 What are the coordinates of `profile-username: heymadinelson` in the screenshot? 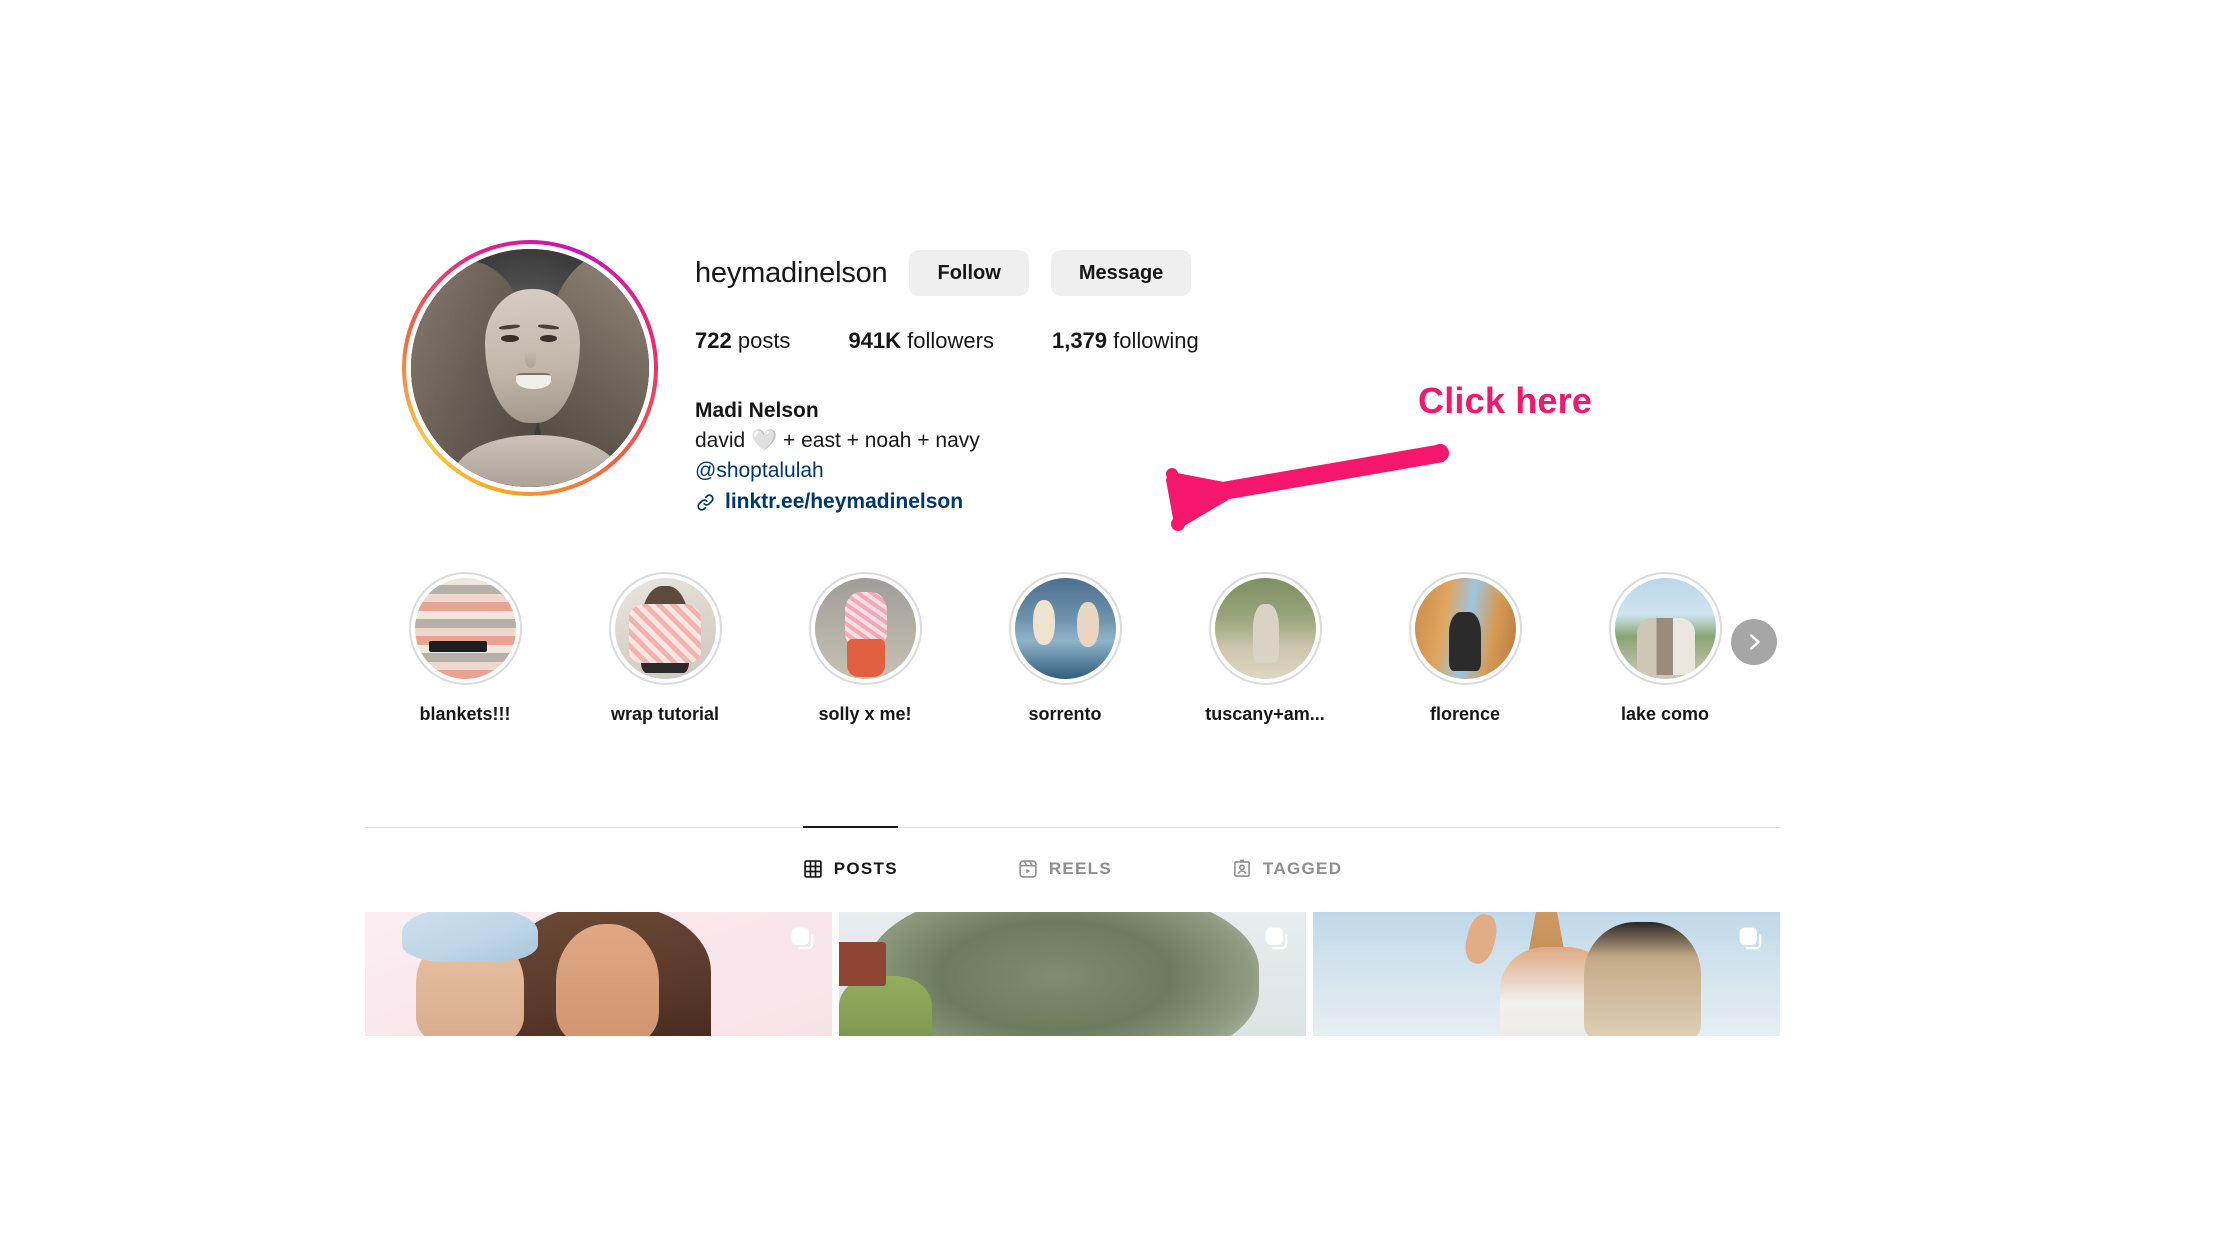 It's located at (791, 272).